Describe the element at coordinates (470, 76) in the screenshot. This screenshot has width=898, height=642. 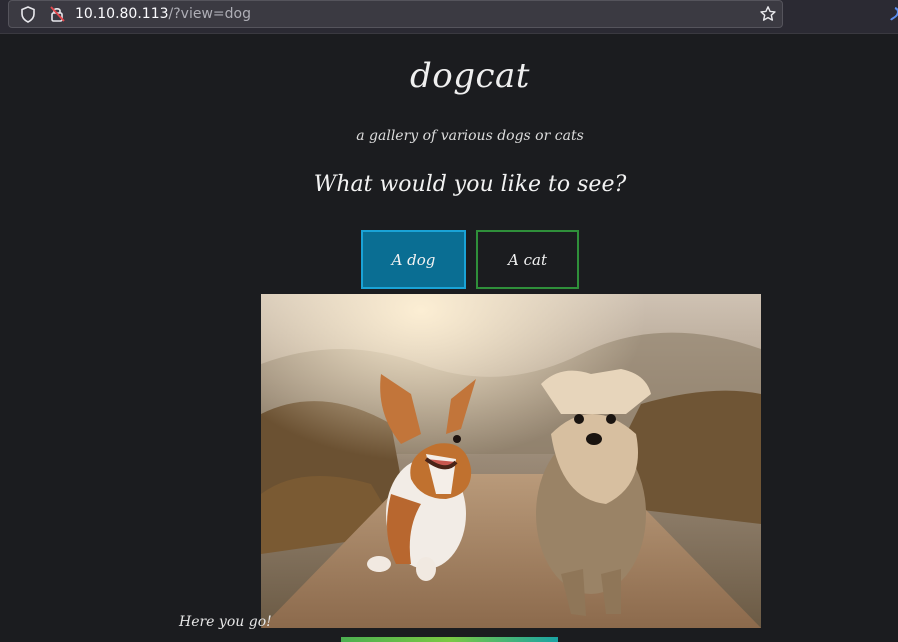
I see `site-title: dogcat` at that location.